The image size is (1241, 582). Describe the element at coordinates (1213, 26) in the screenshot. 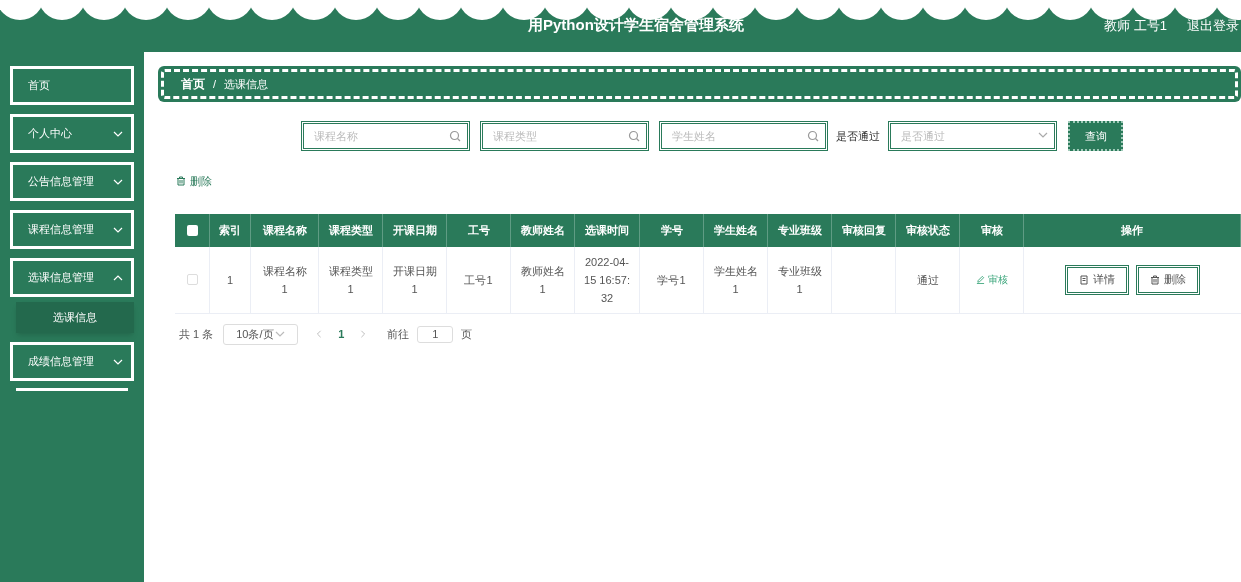

I see `logout-link: 退出登录` at that location.